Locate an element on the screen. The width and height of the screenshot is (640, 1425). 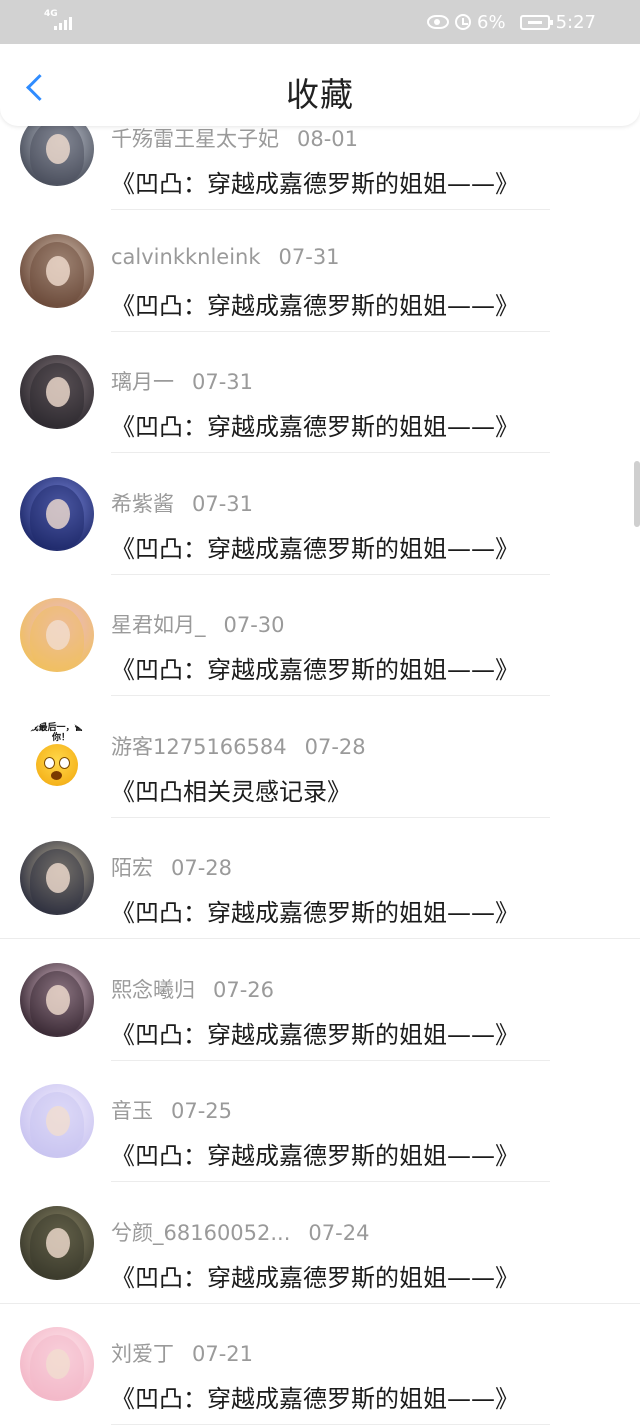
list-item: 熙念曦归 07-26 《凹凸：穿越成嘉德罗斯的姐姐——》 is located at coordinates (320, 1000).